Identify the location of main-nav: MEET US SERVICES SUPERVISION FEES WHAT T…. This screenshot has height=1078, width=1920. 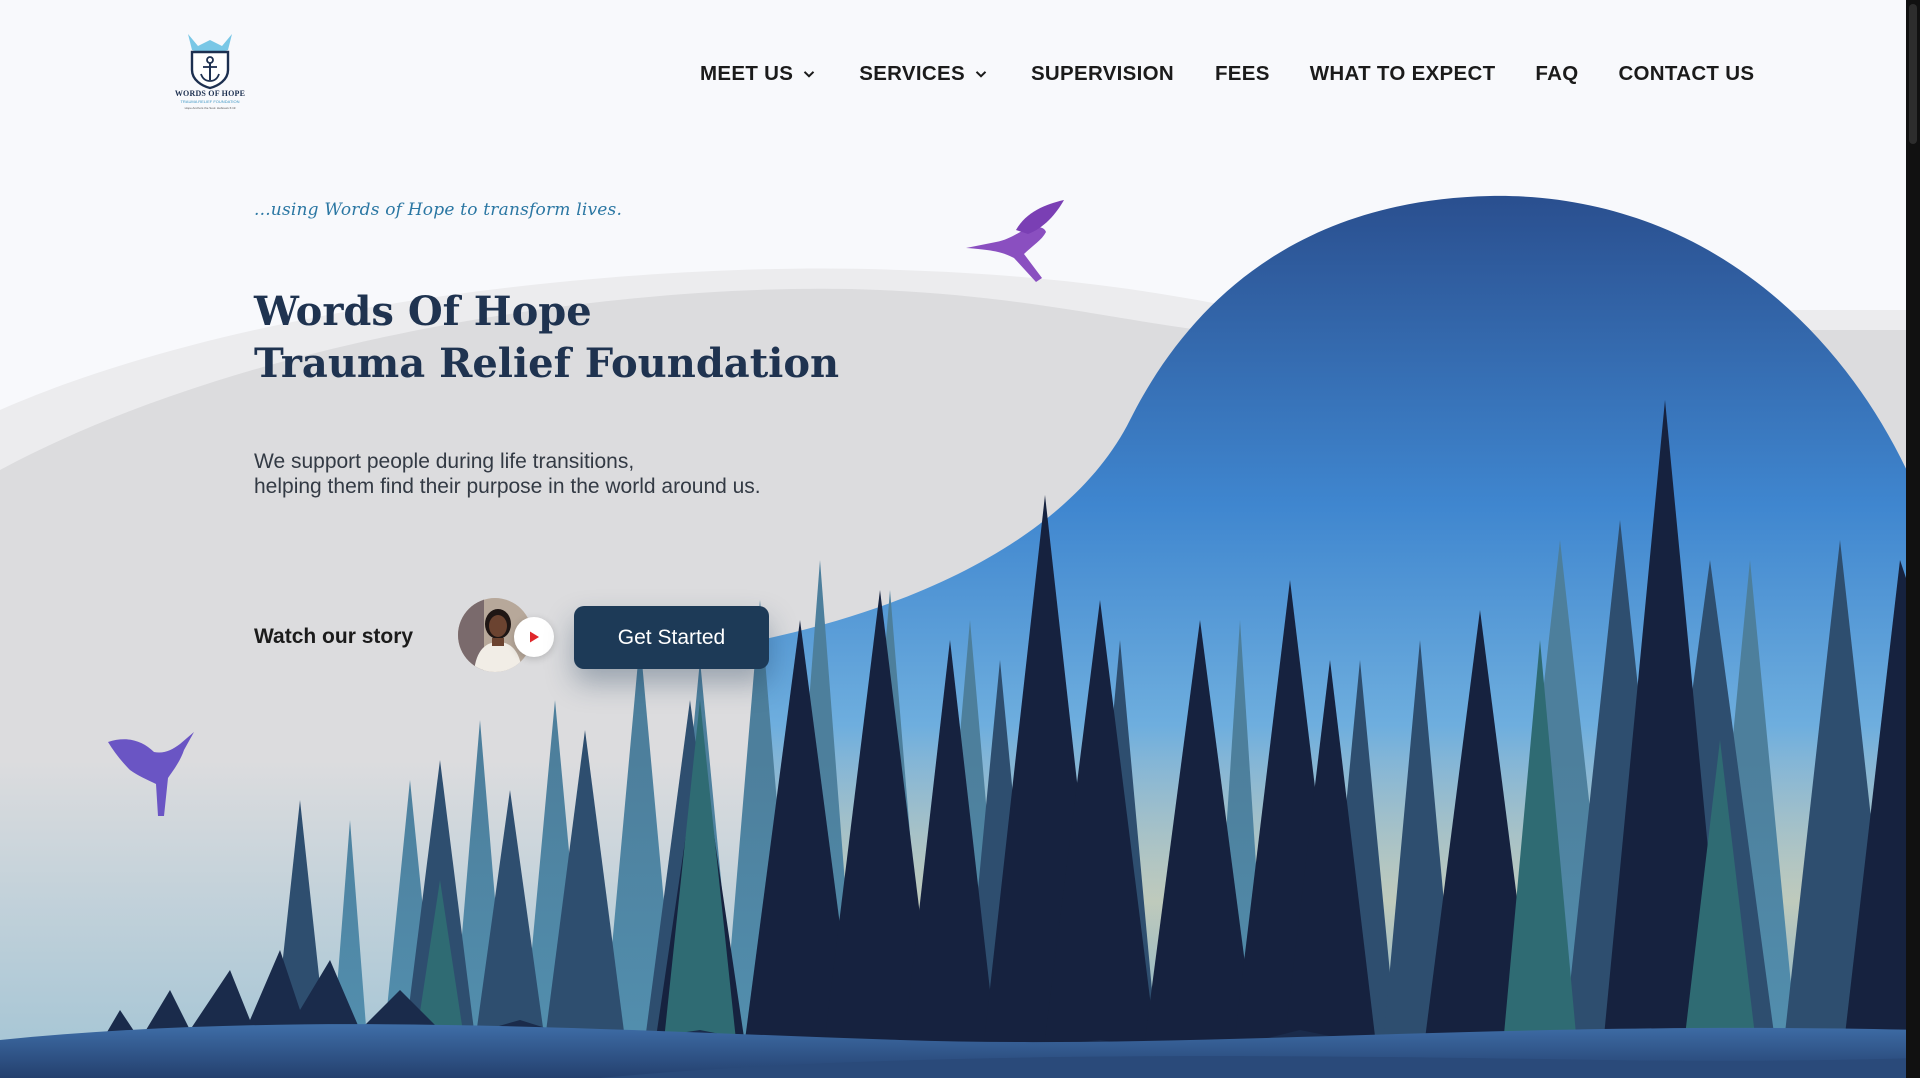
(1227, 74).